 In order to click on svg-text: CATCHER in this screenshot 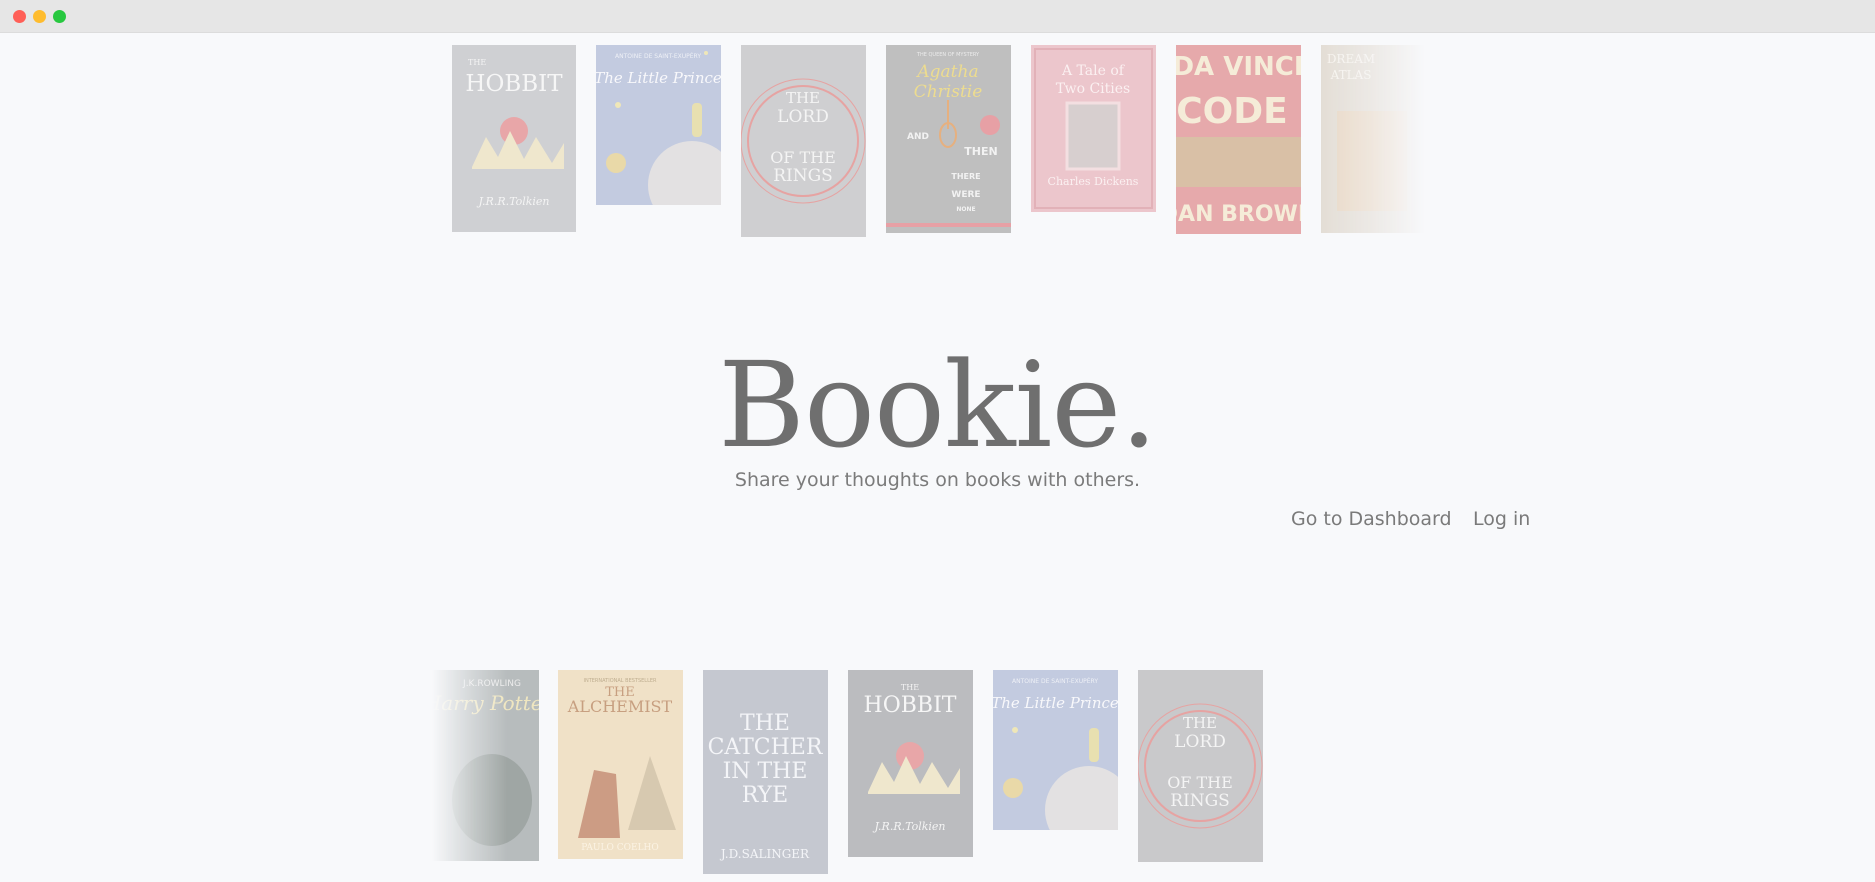, I will do `click(766, 747)`.